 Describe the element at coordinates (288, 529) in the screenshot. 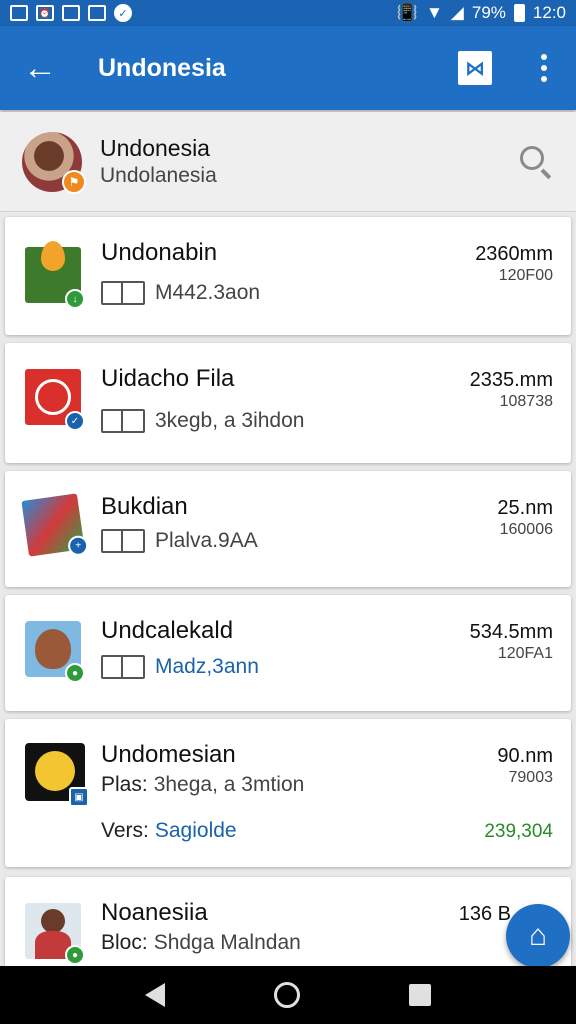

I see `list-item: + Bukdian Plalva.9AA 25.nm 160006` at that location.